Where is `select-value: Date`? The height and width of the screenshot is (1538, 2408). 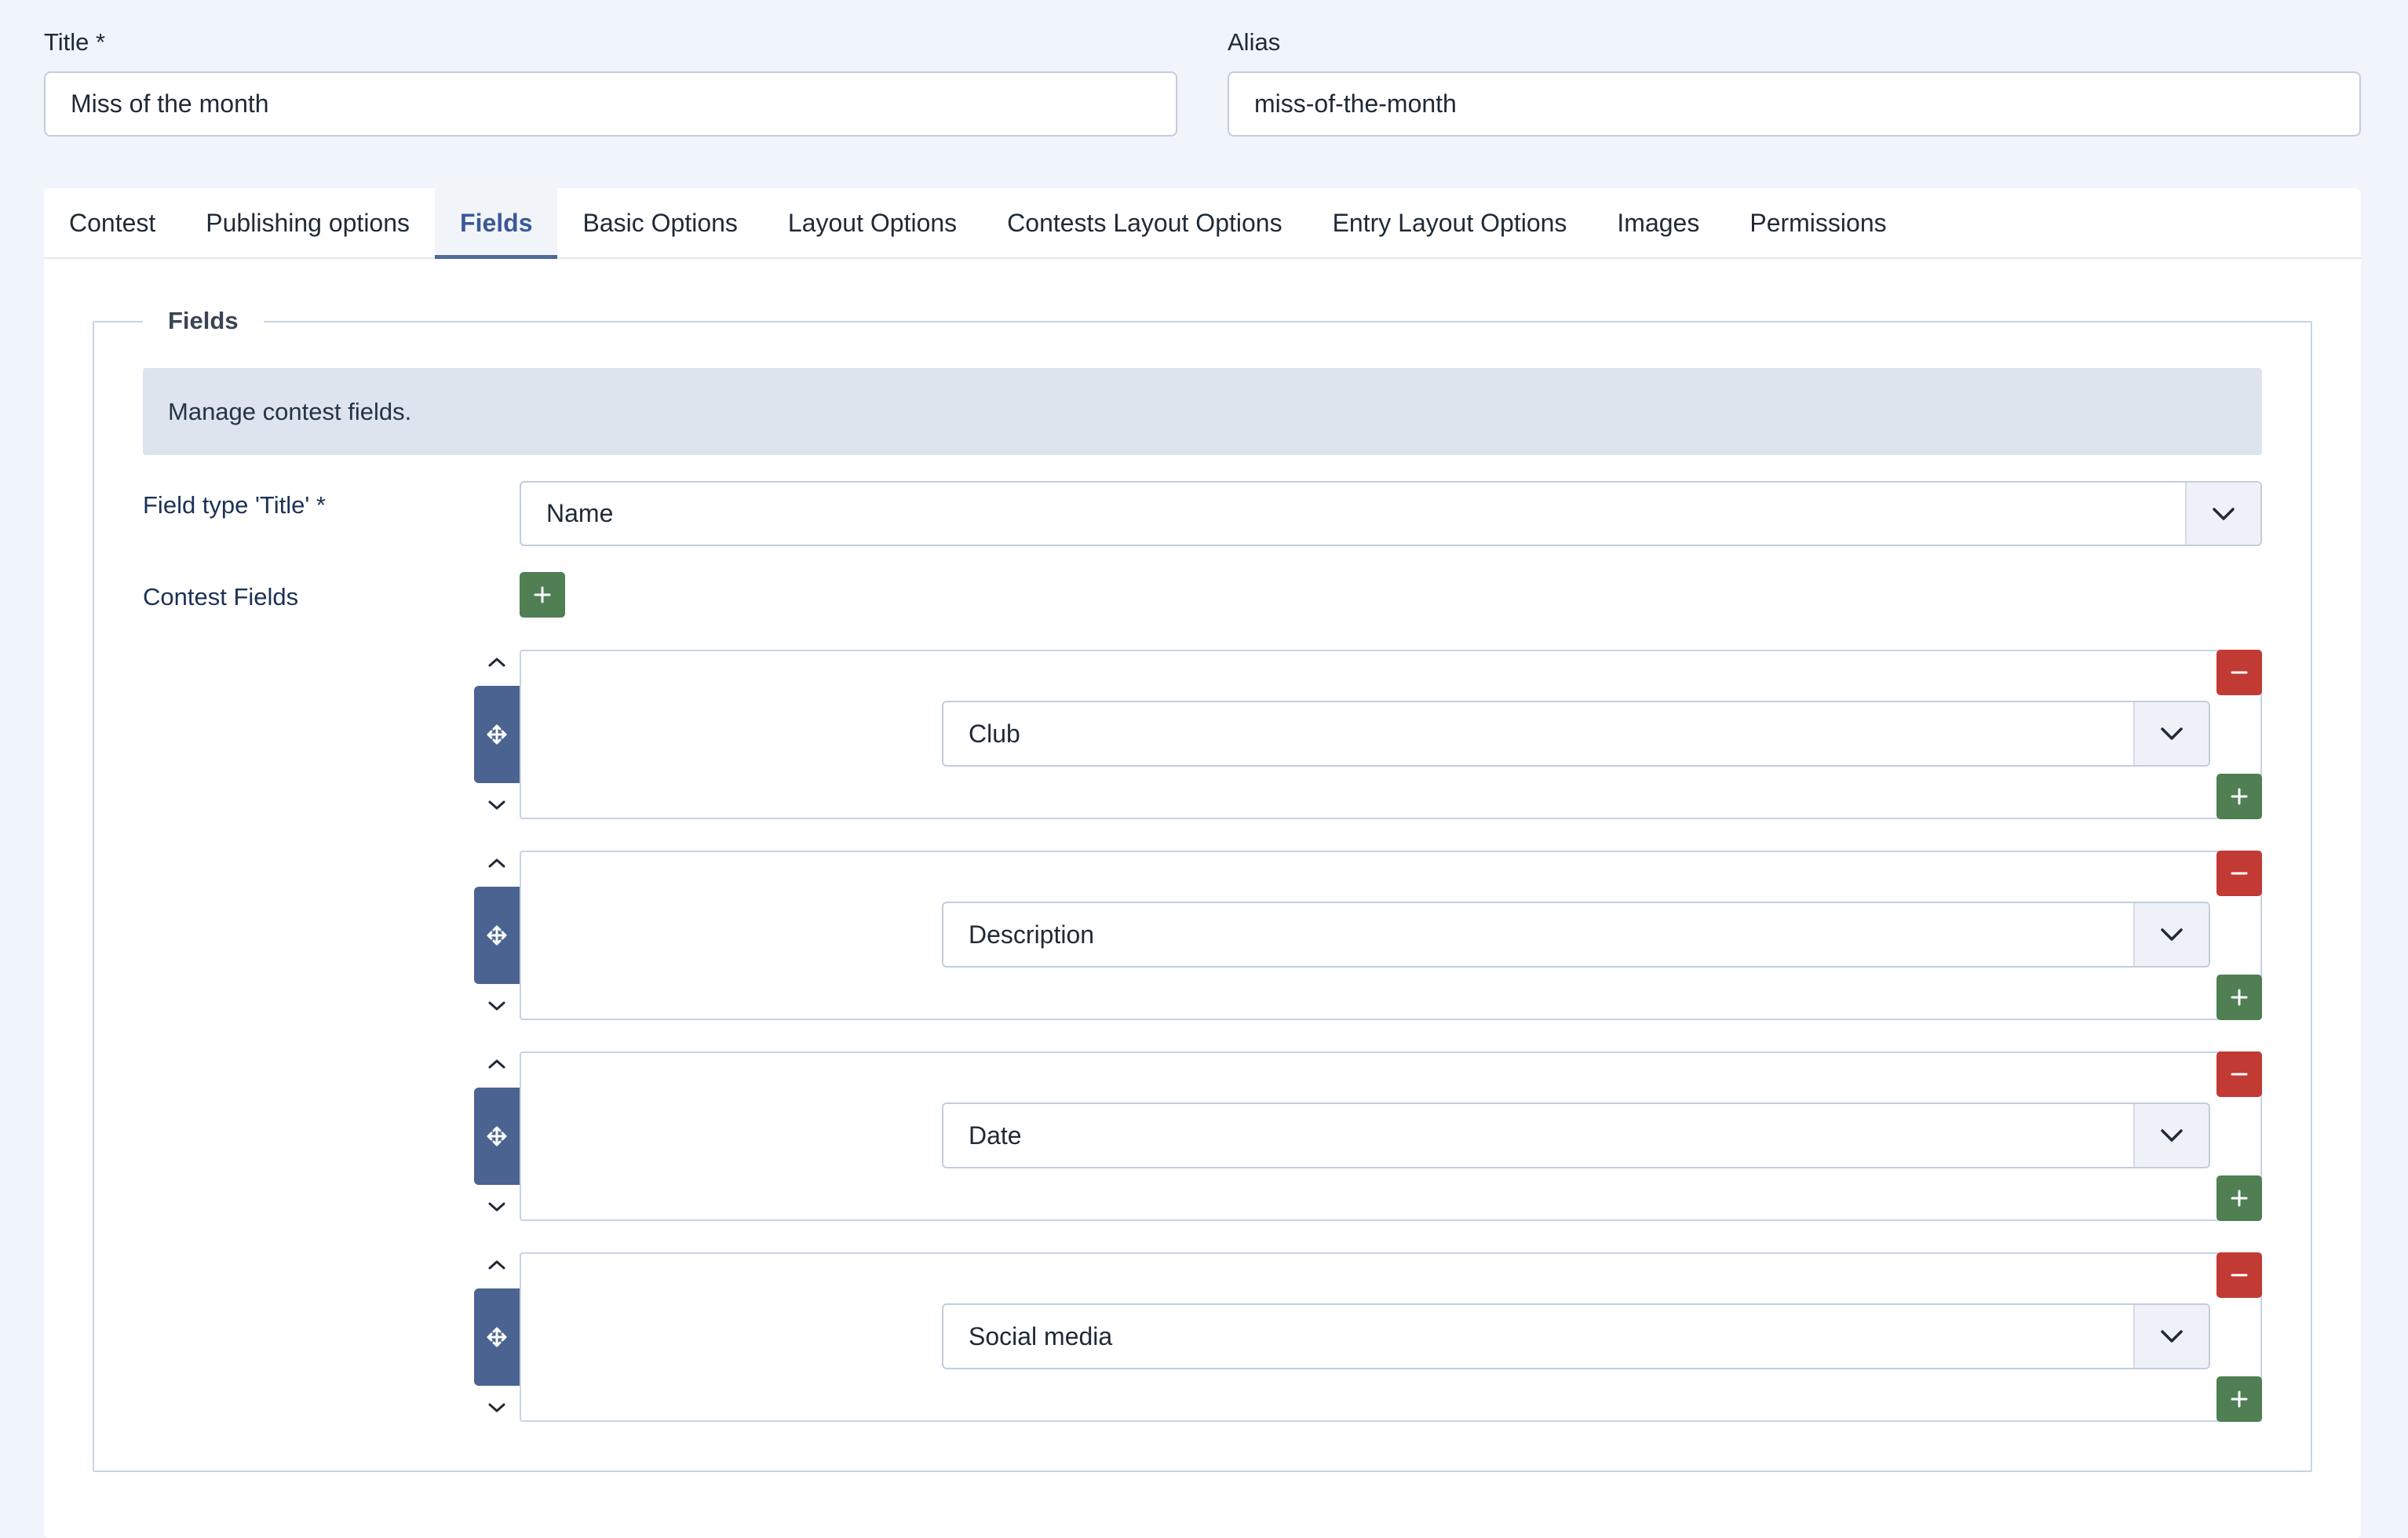 select-value: Date is located at coordinates (995, 1135).